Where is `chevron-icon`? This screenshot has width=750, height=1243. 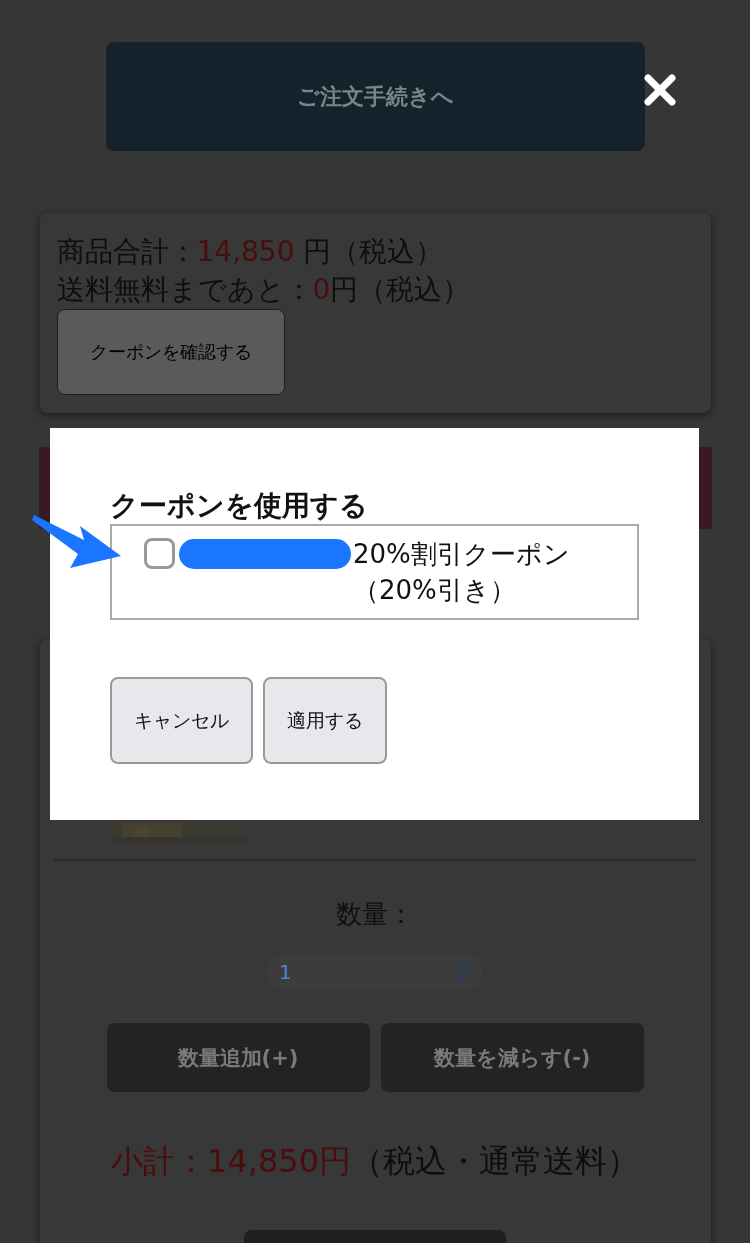
chevron-icon is located at coordinates (463, 972).